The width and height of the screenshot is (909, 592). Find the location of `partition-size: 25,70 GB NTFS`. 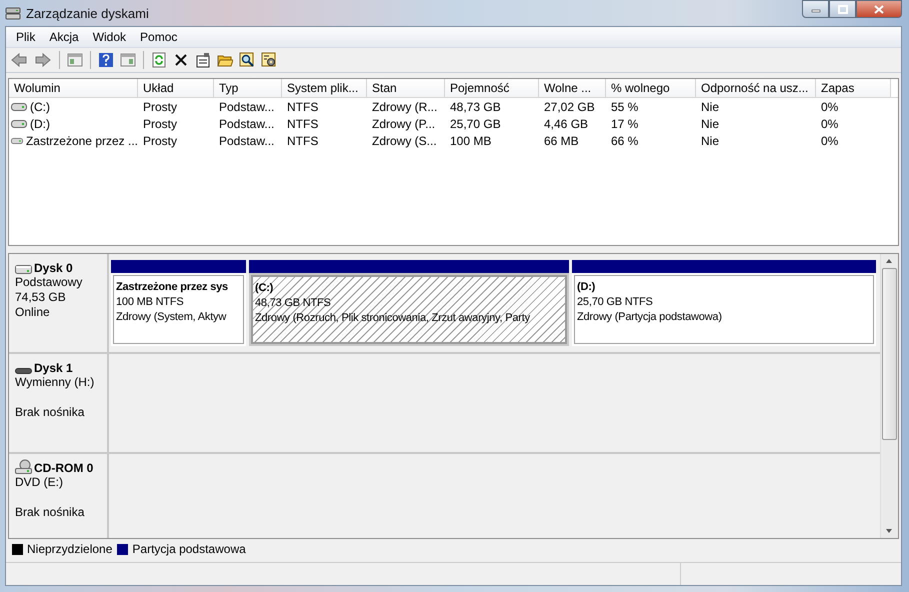

partition-size: 25,70 GB NTFS is located at coordinates (615, 302).